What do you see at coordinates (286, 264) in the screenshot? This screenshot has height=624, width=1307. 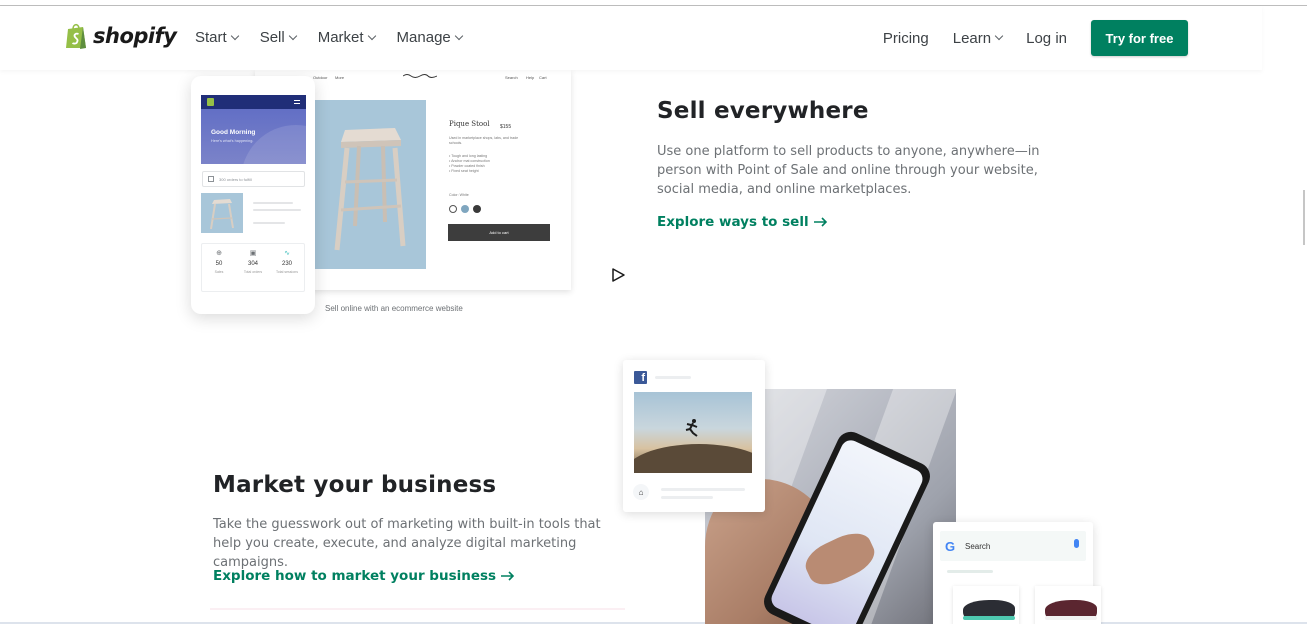 I see `stat-value: 230` at bounding box center [286, 264].